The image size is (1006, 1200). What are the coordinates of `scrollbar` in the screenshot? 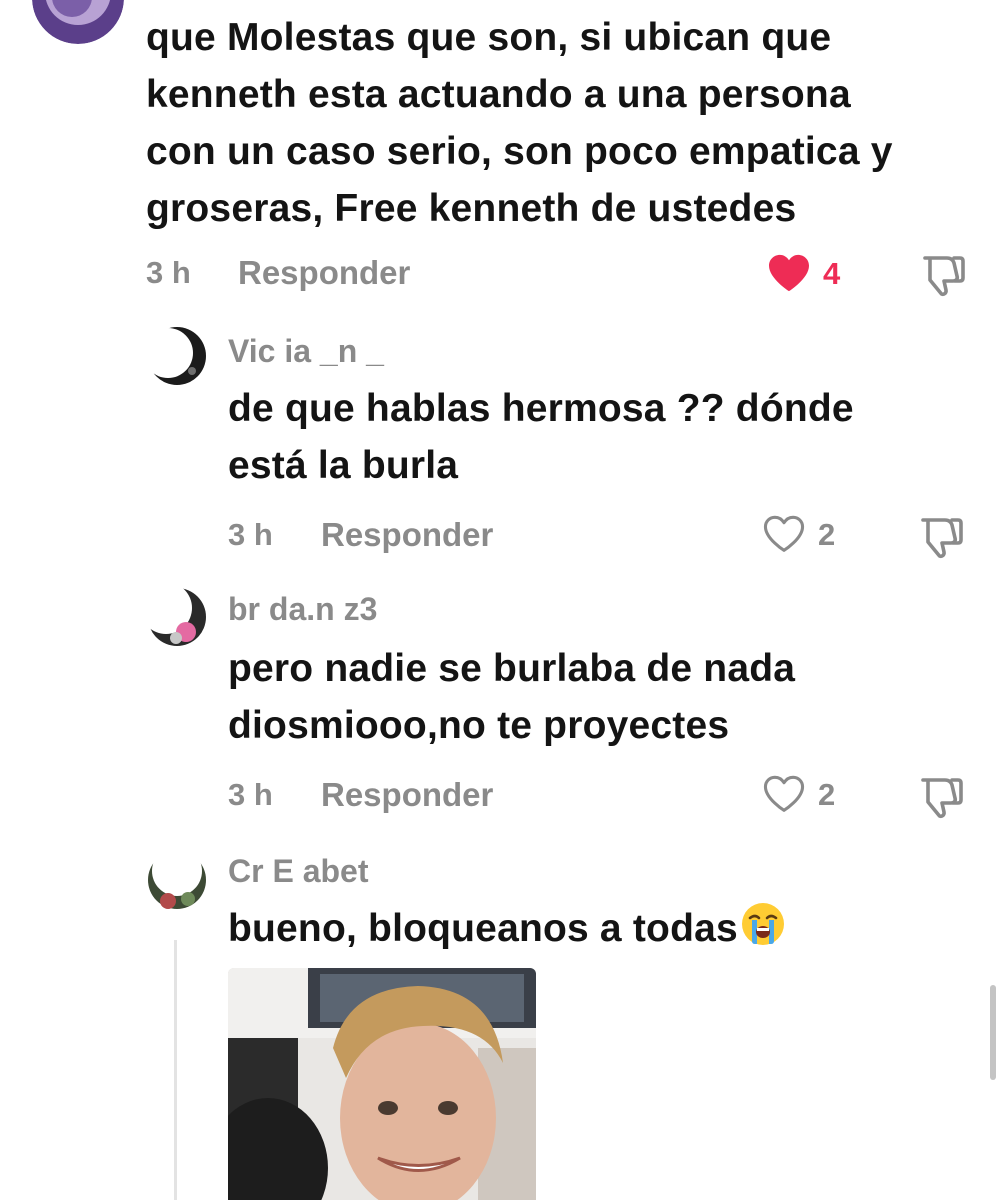 It's located at (993, 1032).